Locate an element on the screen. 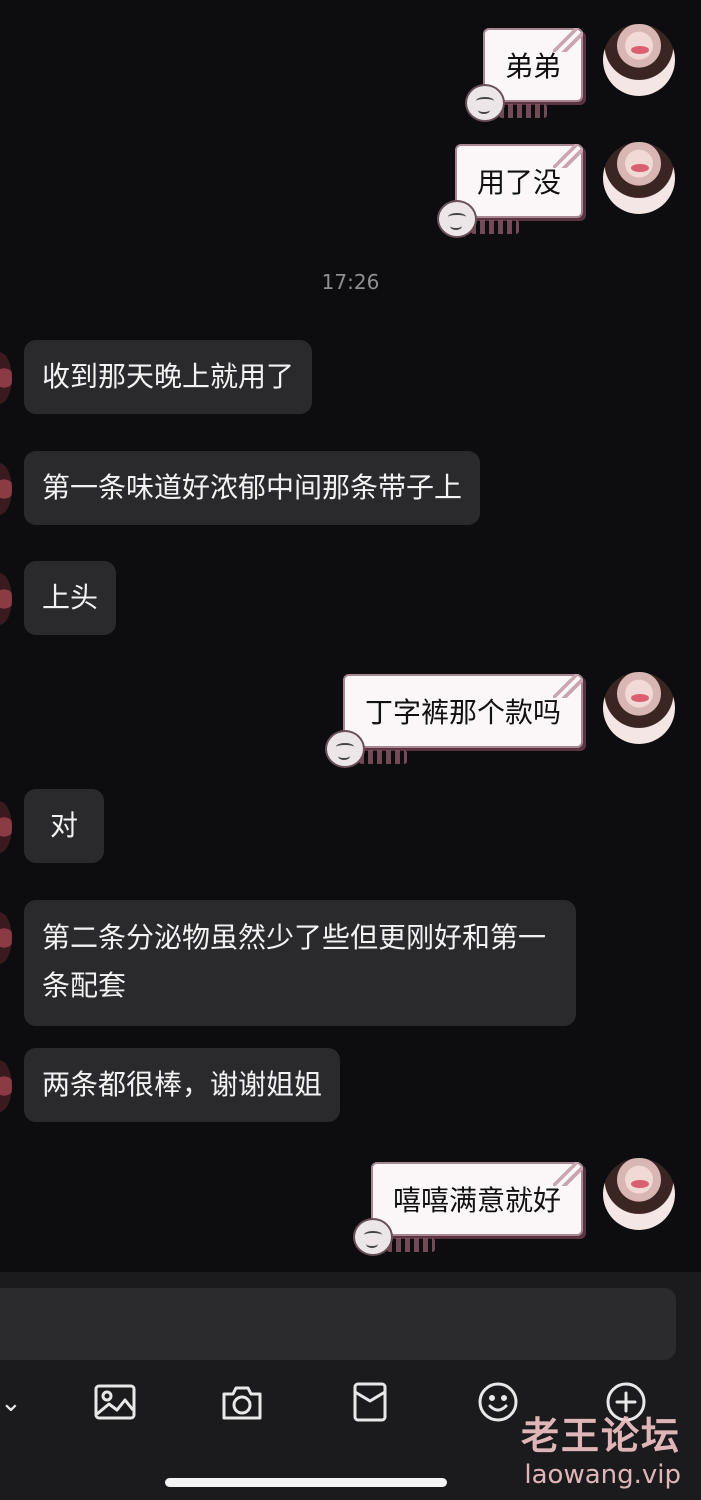  message-text: 上头 is located at coordinates (70, 597).